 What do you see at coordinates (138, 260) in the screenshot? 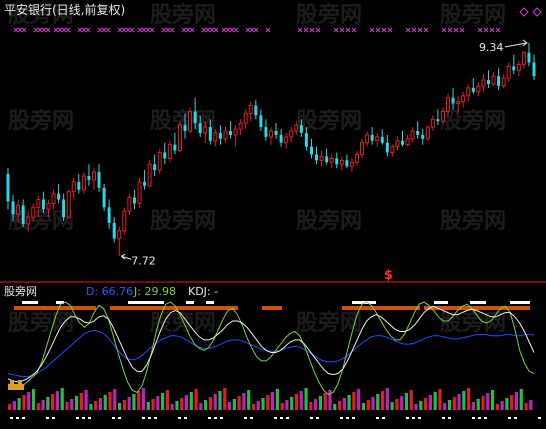
I see `low-price-annotation: 7.72` at bounding box center [138, 260].